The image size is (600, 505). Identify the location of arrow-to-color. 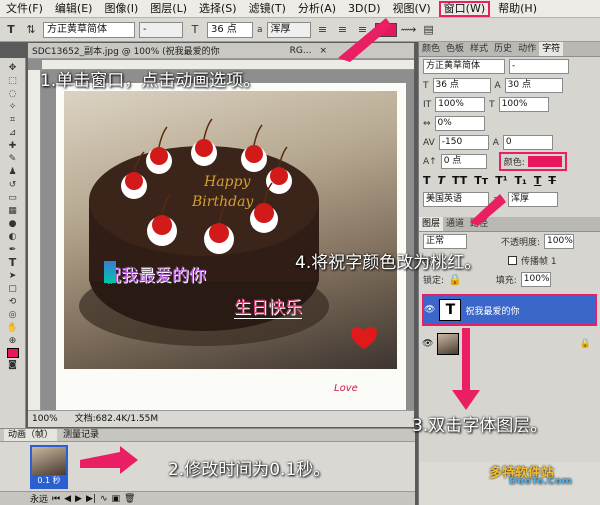
(488, 210).